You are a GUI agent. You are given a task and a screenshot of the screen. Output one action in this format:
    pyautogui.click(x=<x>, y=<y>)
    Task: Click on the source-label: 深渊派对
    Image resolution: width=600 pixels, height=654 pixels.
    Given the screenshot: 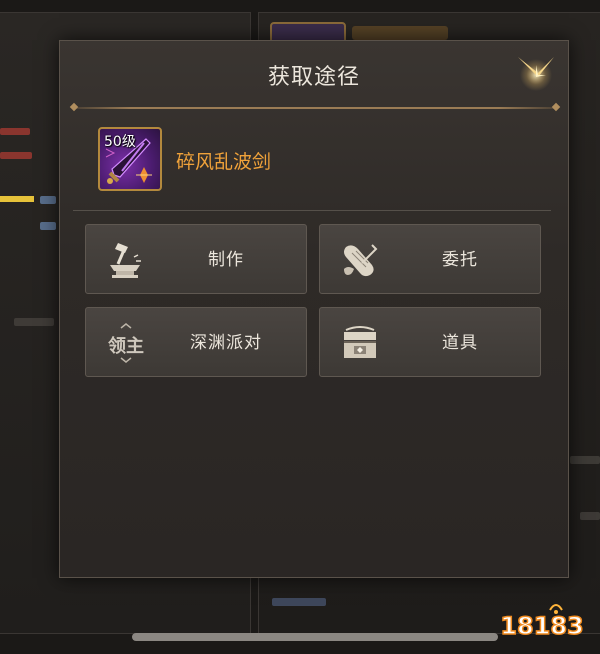 What is the action you would take?
    pyautogui.click(x=226, y=343)
    